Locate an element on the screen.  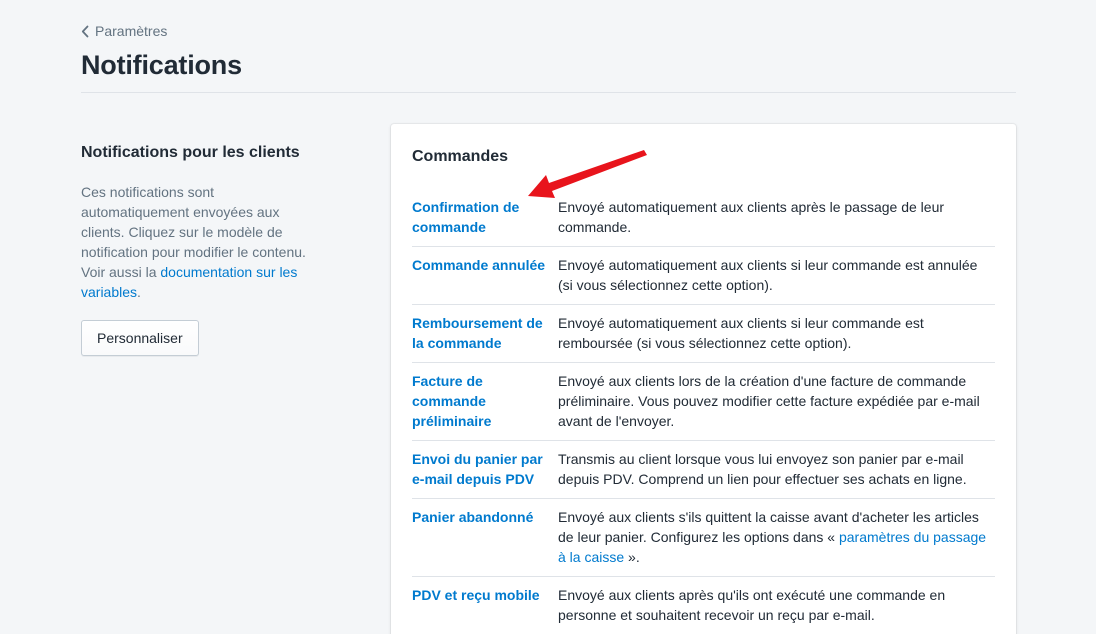
header-divider is located at coordinates (548, 92).